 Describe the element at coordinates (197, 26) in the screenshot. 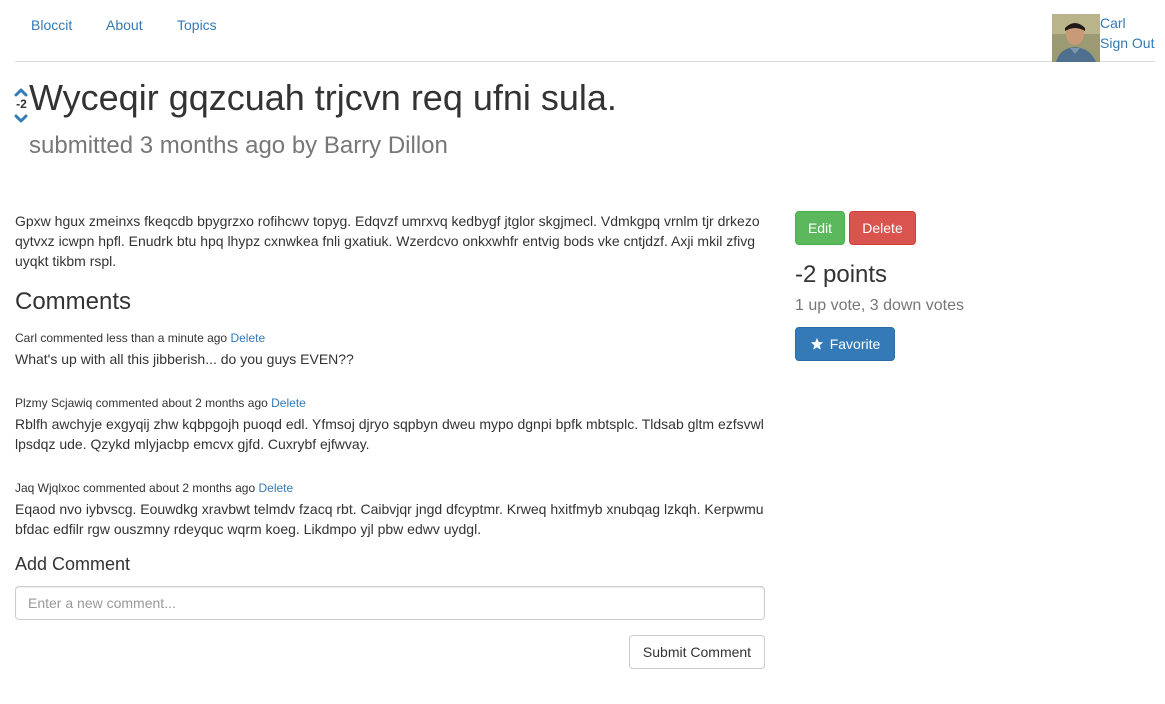

I see `nav-link-topics: Topics` at that location.